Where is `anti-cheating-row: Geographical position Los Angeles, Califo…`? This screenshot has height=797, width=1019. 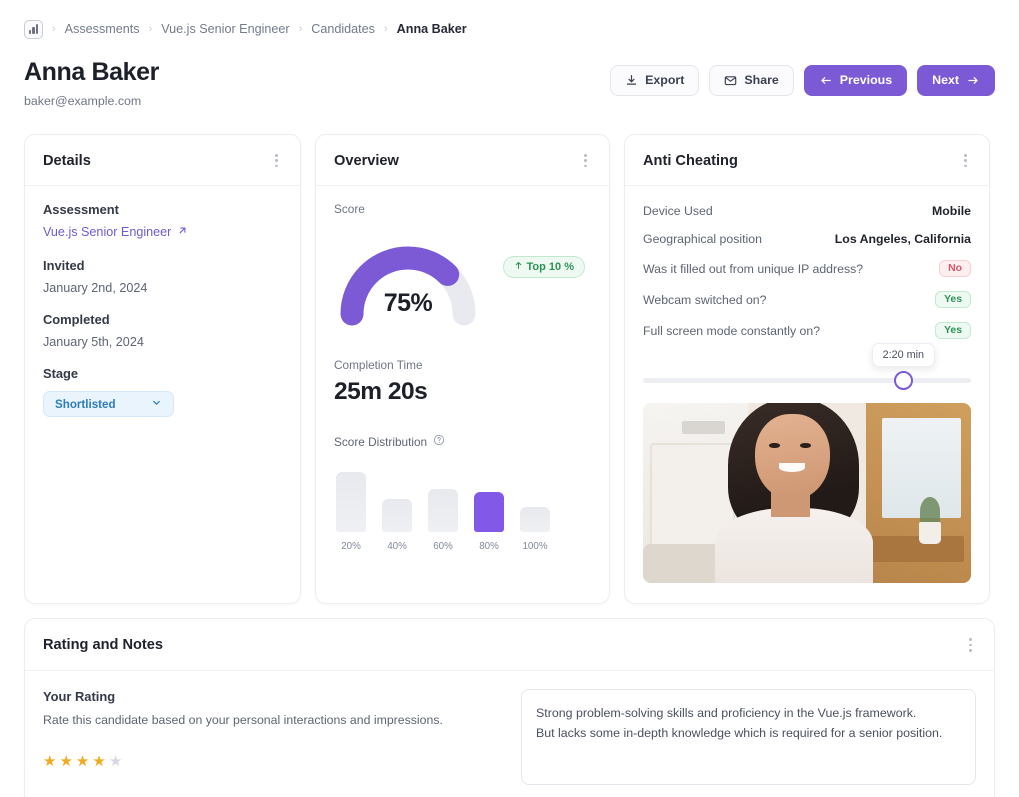
anti-cheating-row: Geographical position Los Angeles, Califo… is located at coordinates (807, 239).